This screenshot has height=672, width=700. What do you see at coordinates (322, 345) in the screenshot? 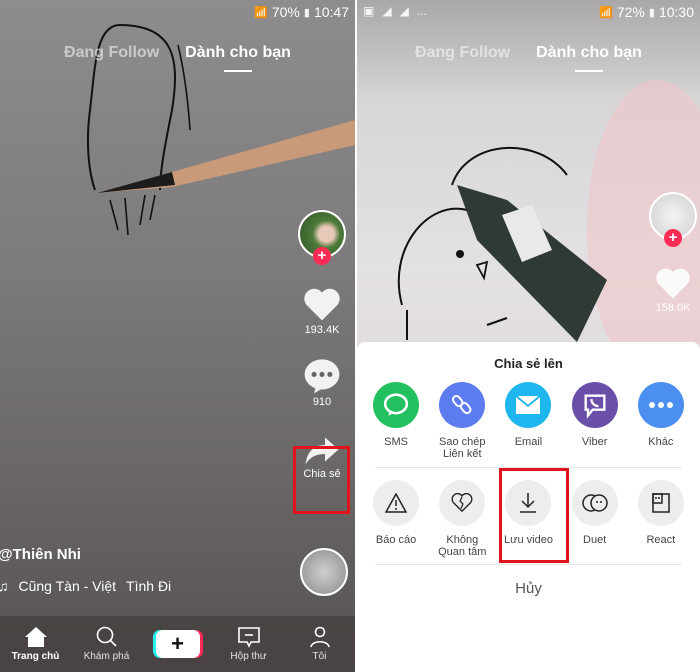
I see `side-actions: + 193.4K 910 Chia sẻ` at bounding box center [322, 345].